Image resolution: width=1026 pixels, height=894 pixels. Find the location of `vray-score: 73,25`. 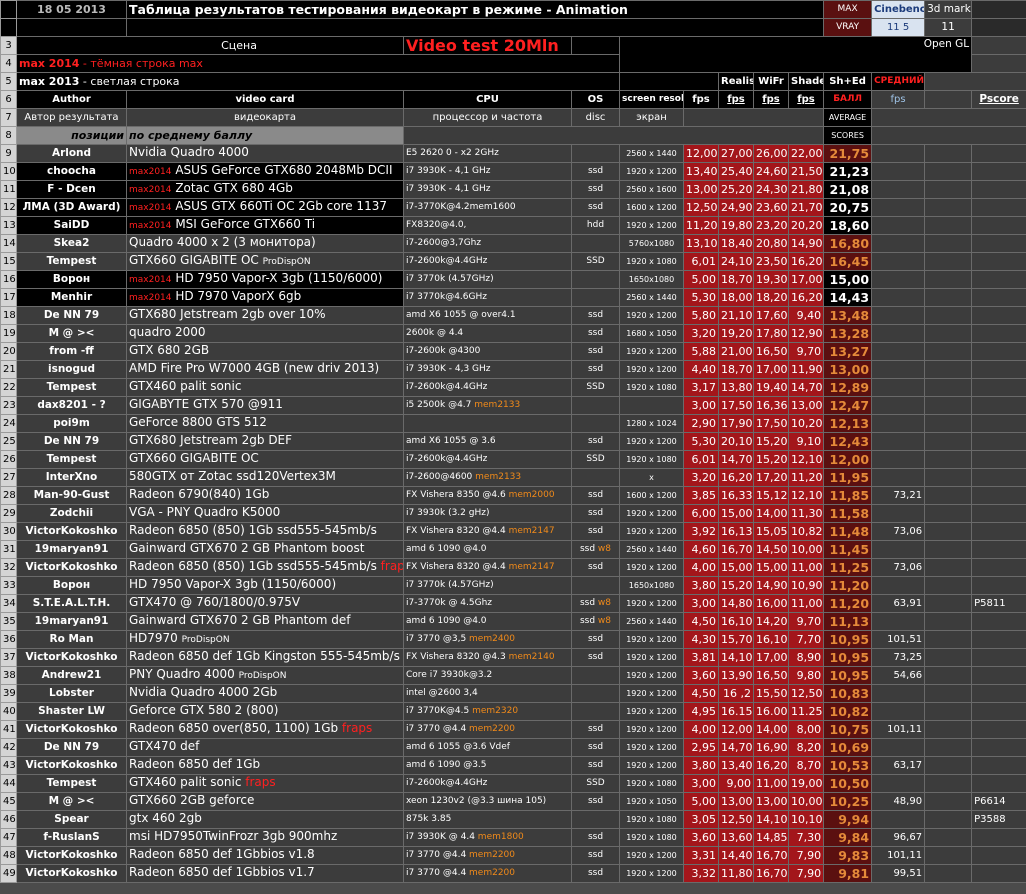

vray-score: 73,25 is located at coordinates (898, 657).